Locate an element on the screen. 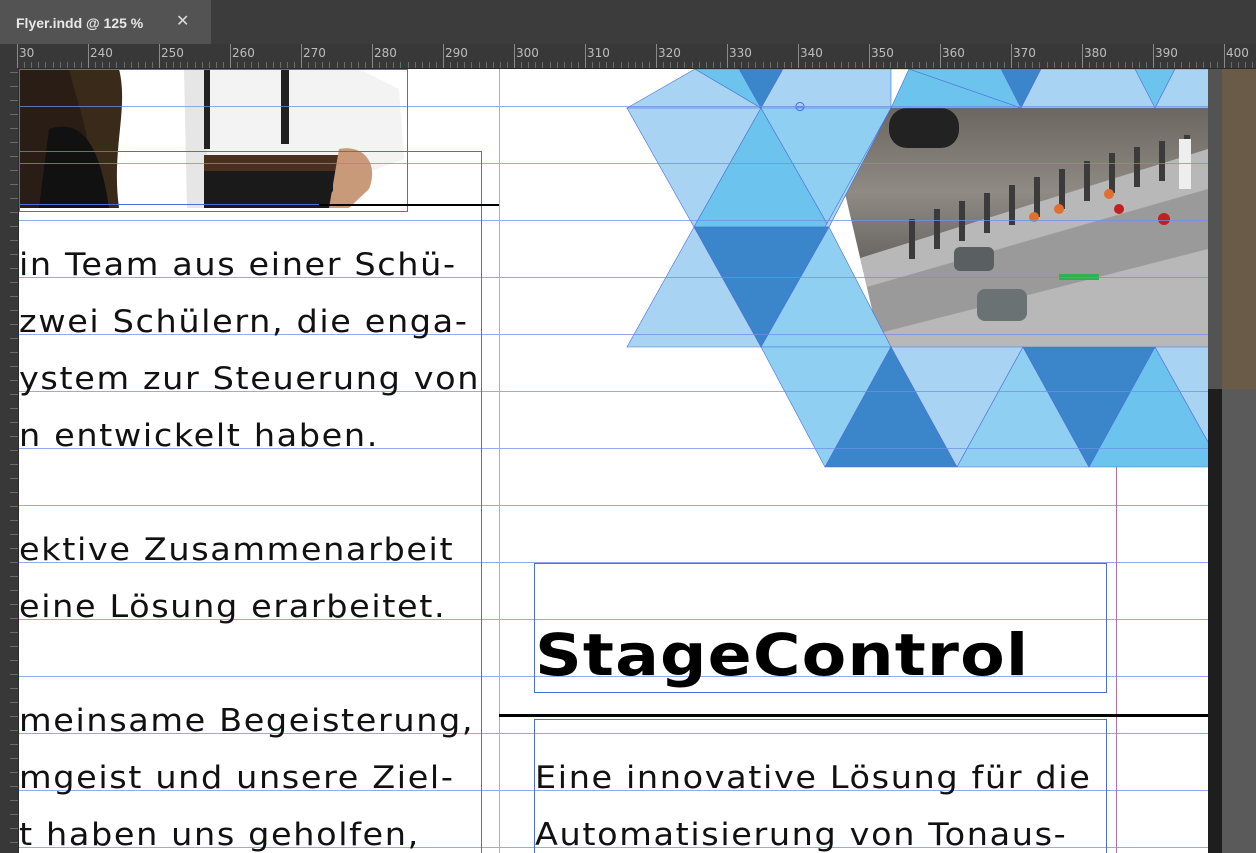  ruler-label: 310 is located at coordinates (598, 53).